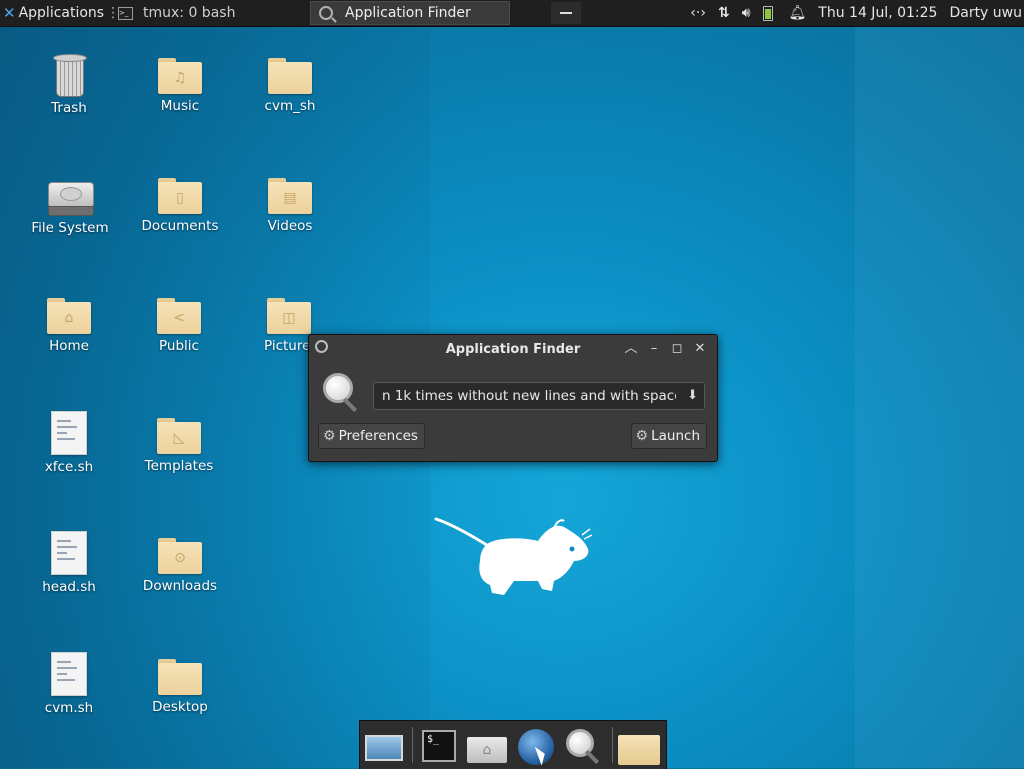 The image size is (1024, 769). I want to click on desktop-icon-label: xfce.sh, so click(69, 467).